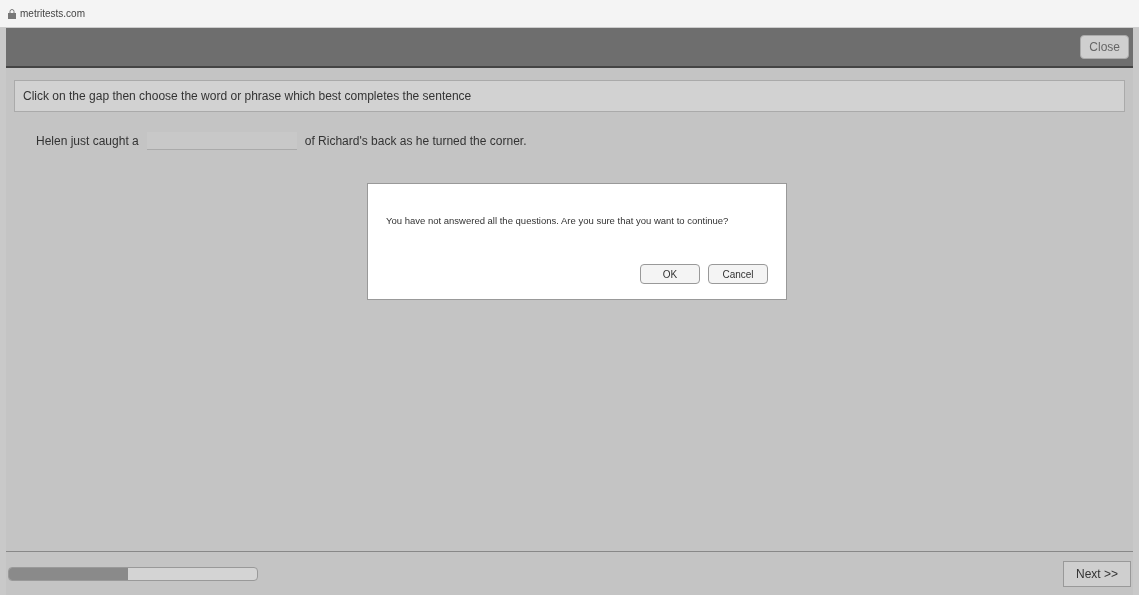 The width and height of the screenshot is (1139, 595). Describe the element at coordinates (221, 141) in the screenshot. I see `gap-field` at that location.